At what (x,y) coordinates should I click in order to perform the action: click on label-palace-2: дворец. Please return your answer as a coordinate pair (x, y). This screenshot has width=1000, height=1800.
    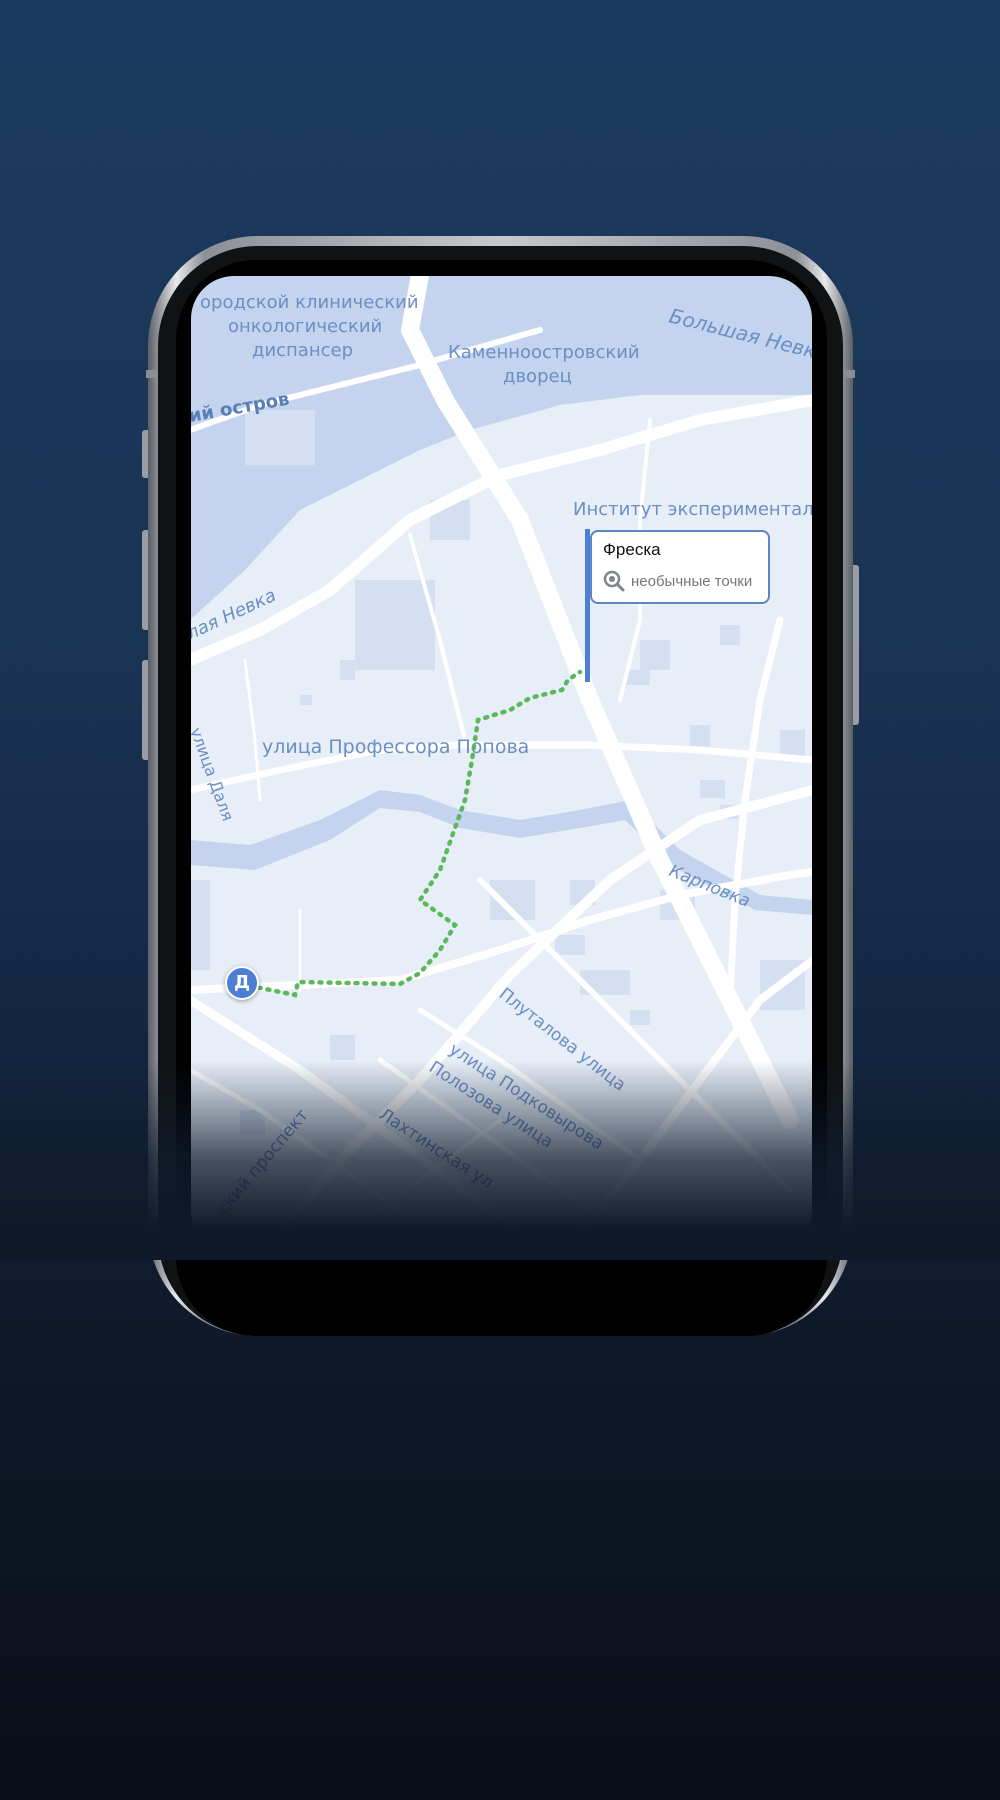
    Looking at the image, I should click on (537, 376).